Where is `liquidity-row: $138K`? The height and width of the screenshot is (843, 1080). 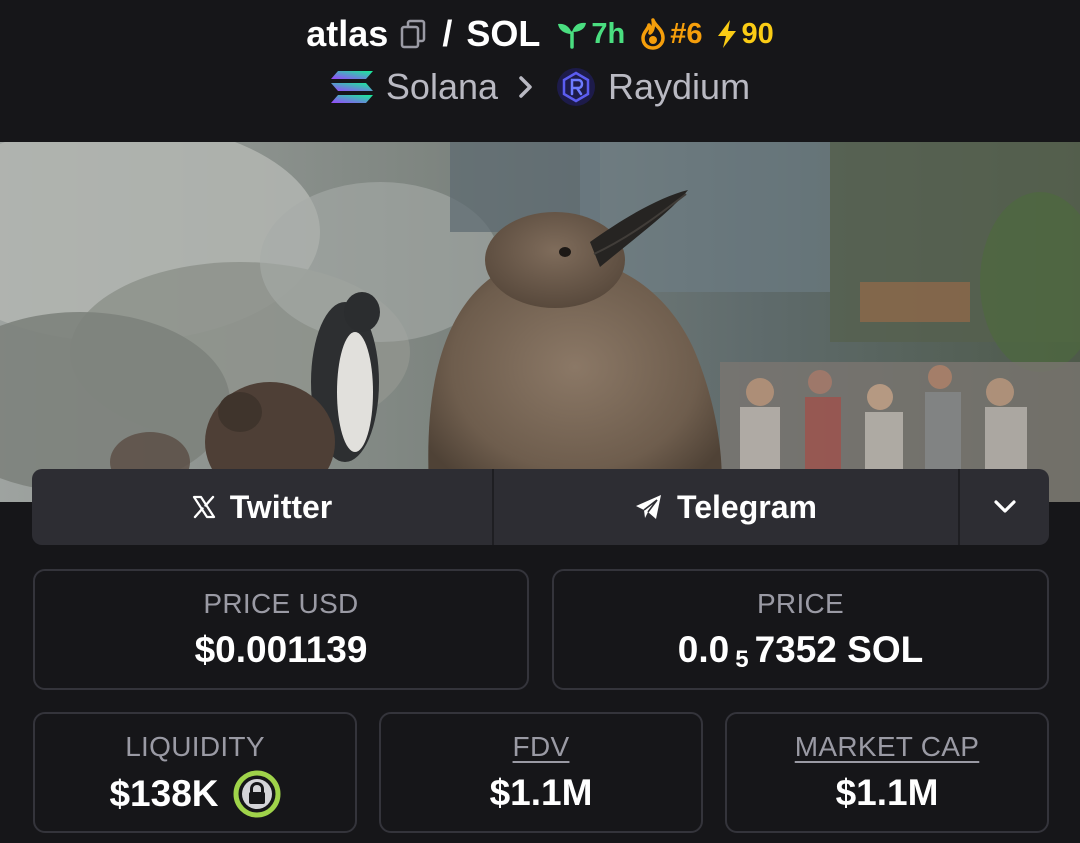
liquidity-row: $138K is located at coordinates (195, 794).